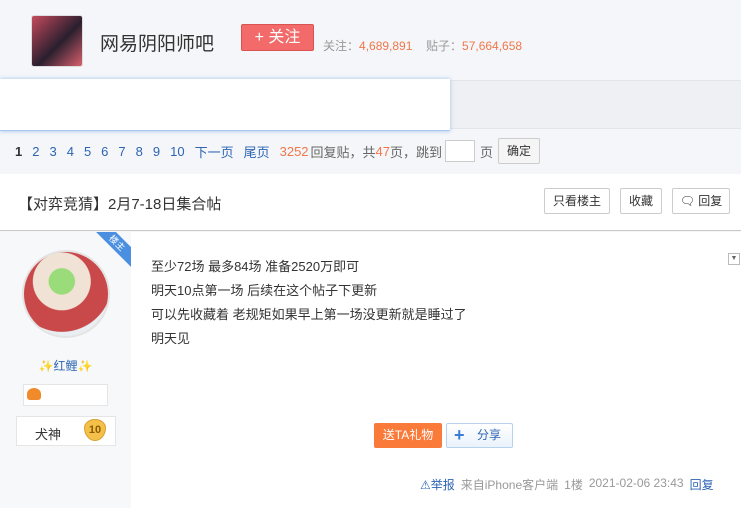  I want to click on forum-title: 网易阴阳师吧, so click(157, 42).